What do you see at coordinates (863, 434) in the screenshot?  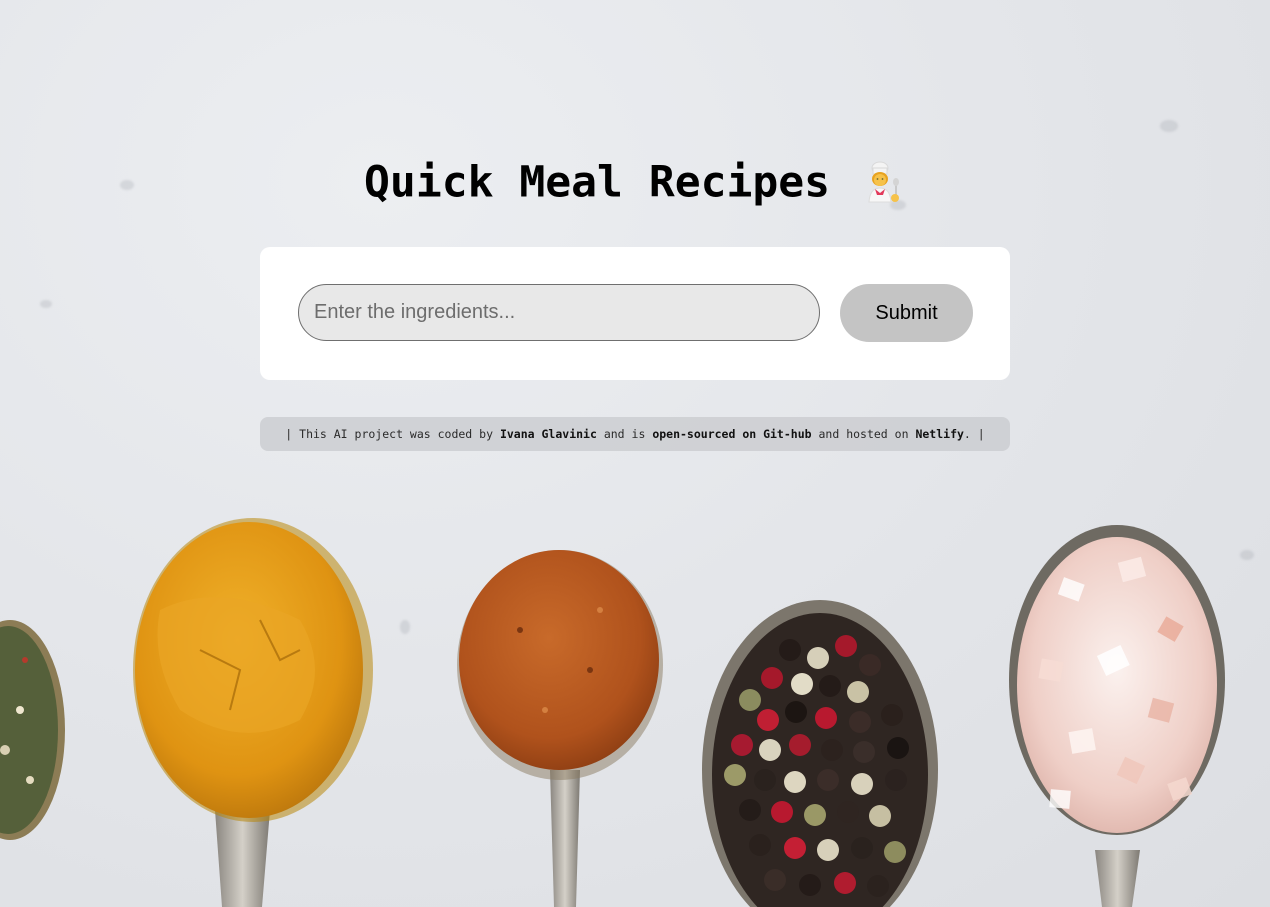 I see `credits-hosted-text: and hosted on` at bounding box center [863, 434].